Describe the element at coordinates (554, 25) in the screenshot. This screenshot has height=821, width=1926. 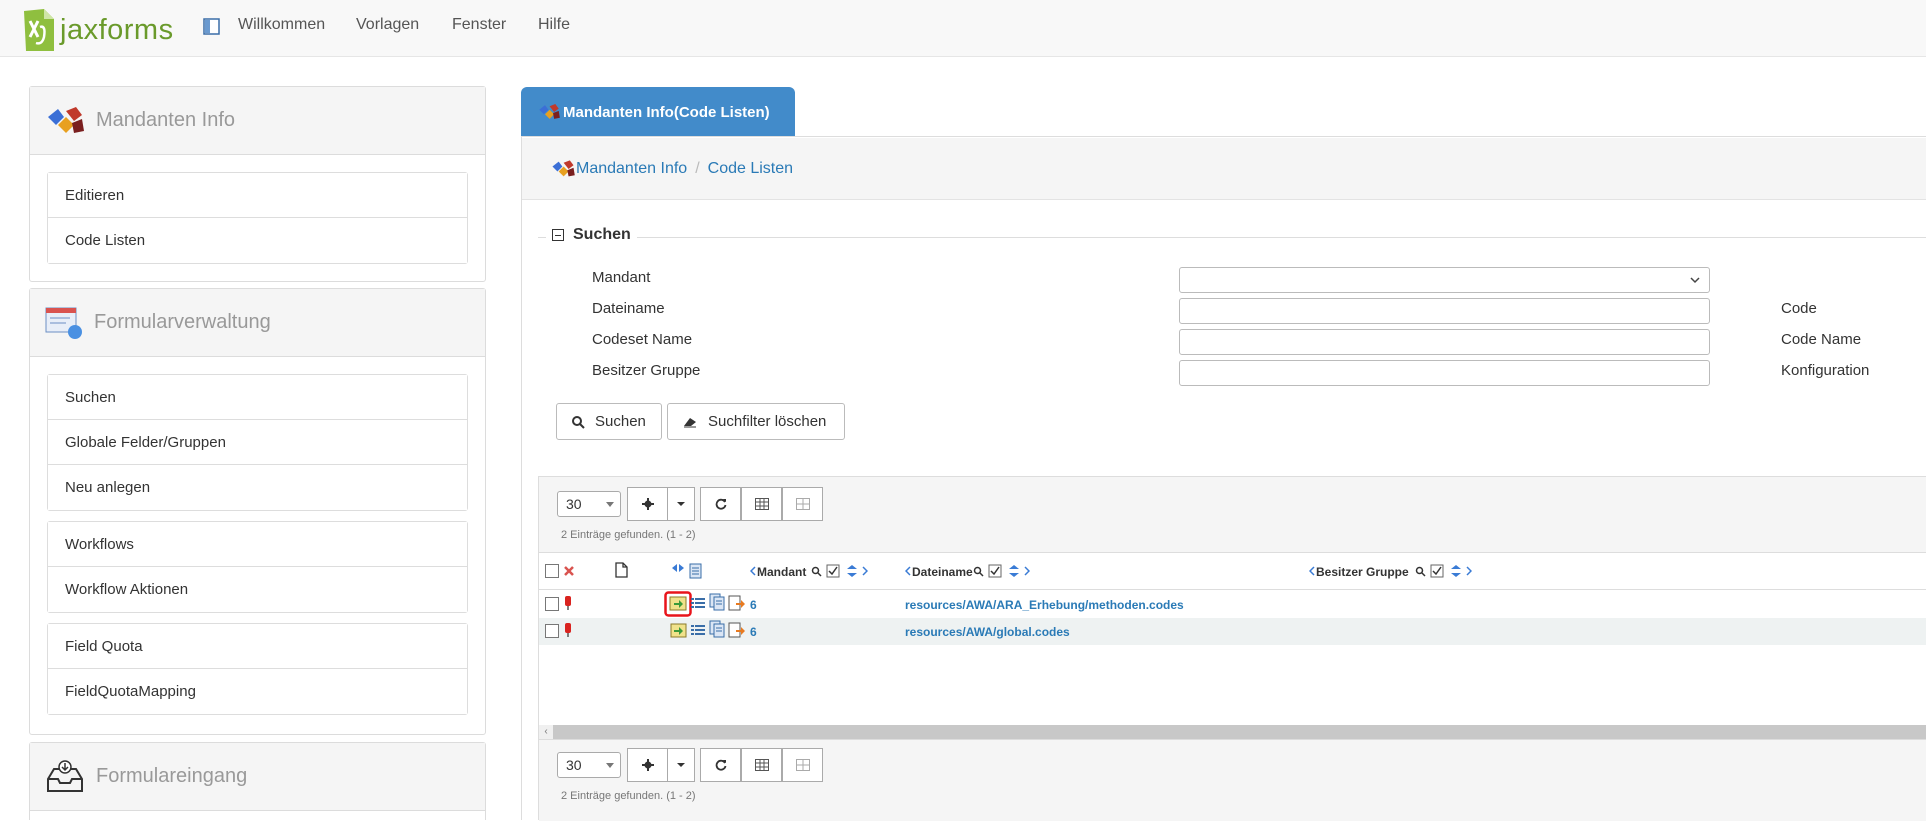
I see `nav-hilfe: Hilfe` at that location.